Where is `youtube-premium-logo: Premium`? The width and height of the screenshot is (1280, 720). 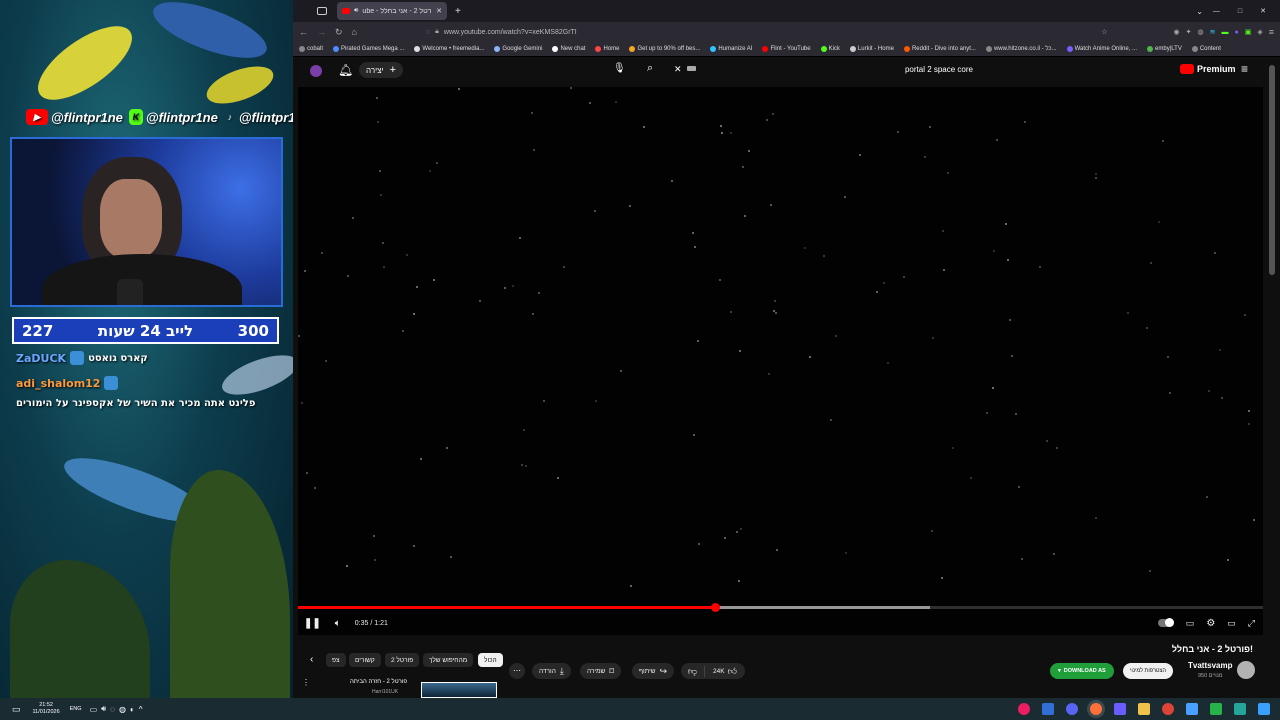 youtube-premium-logo: Premium is located at coordinates (1208, 69).